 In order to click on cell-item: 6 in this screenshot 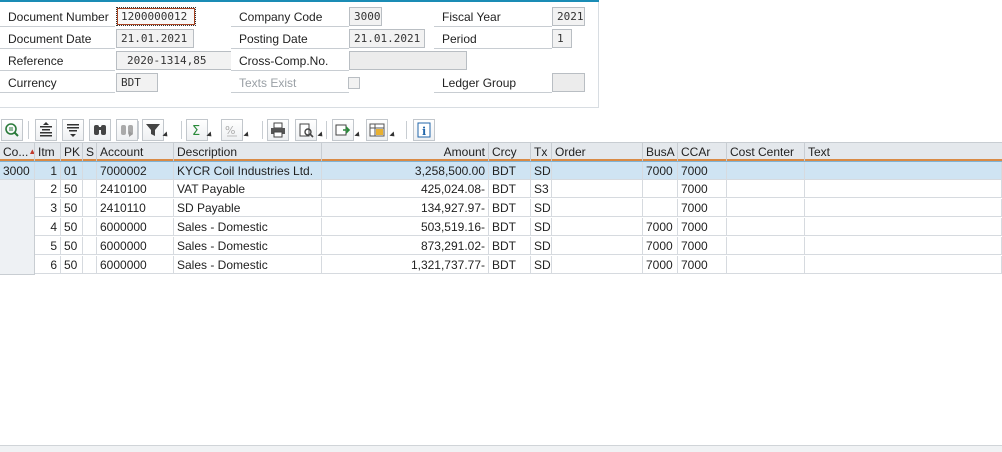, I will do `click(48, 265)`.